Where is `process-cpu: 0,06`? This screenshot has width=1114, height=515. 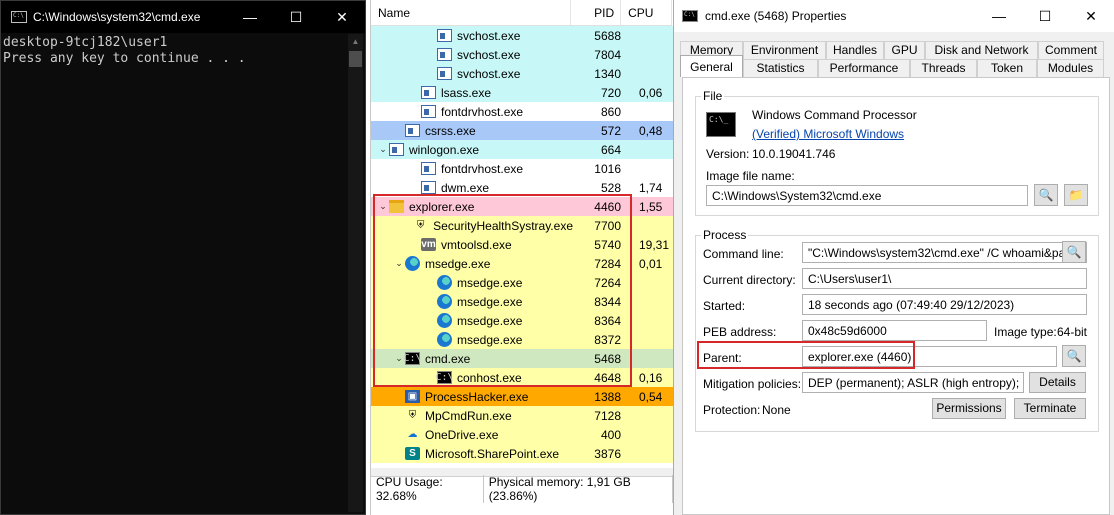
process-cpu: 0,06 is located at coordinates (651, 92).